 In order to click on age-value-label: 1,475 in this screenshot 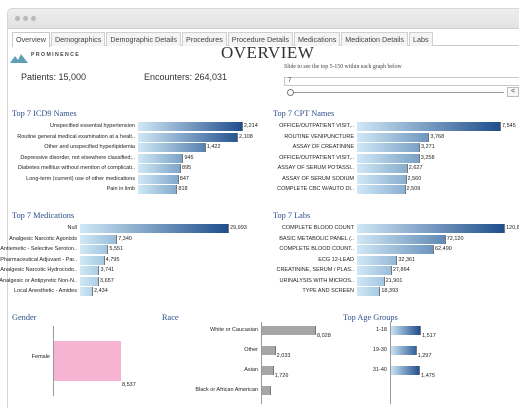, I will do `click(428, 376)`.